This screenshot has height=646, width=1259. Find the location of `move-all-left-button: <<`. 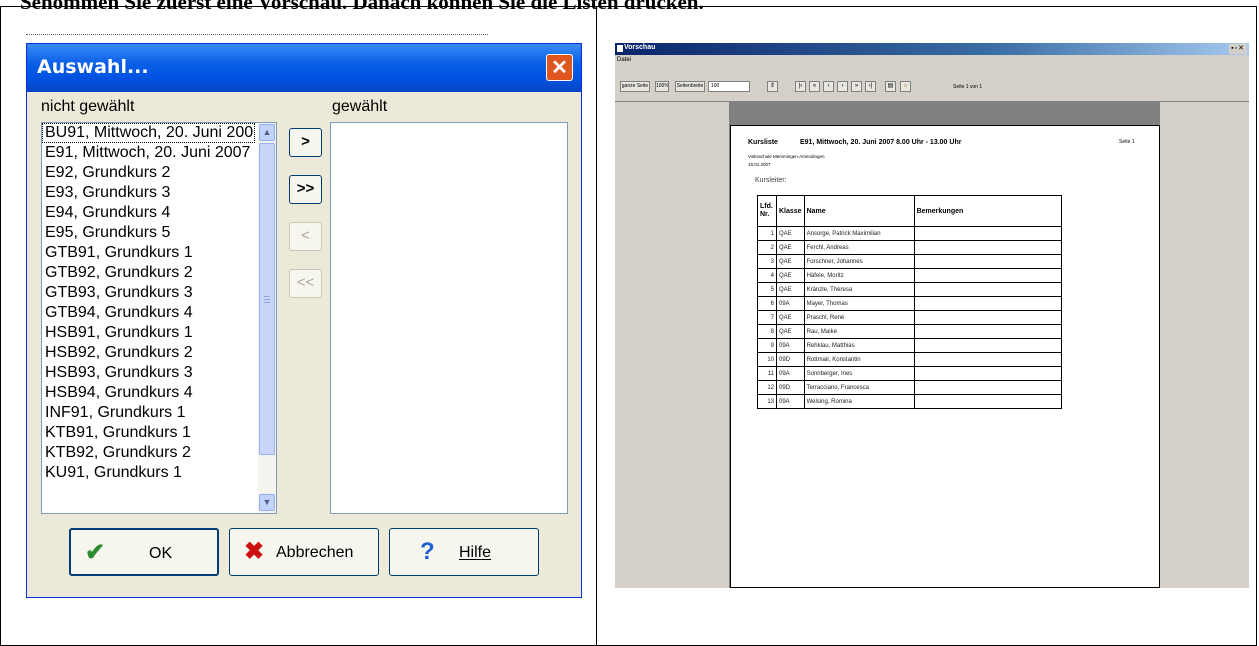

move-all-left-button: << is located at coordinates (305, 283).